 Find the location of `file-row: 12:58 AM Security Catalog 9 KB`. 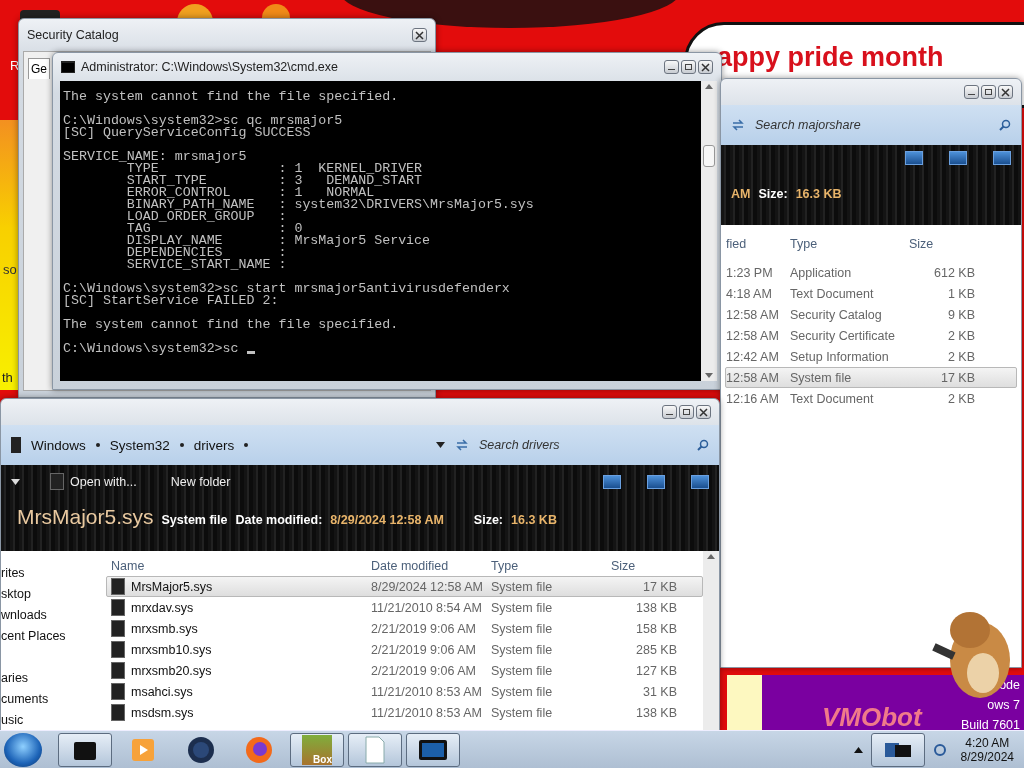

file-row: 12:58 AM Security Catalog 9 KB is located at coordinates (871, 314).